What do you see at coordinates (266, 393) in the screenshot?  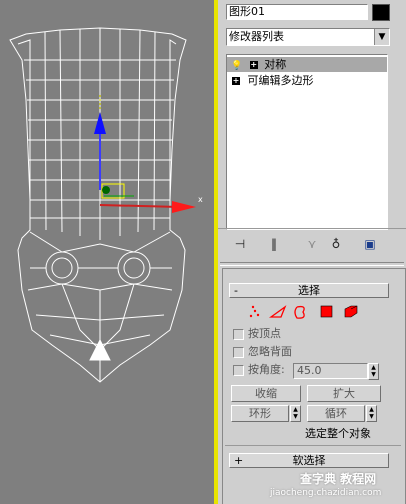 I see `shrink-button: 收缩` at bounding box center [266, 393].